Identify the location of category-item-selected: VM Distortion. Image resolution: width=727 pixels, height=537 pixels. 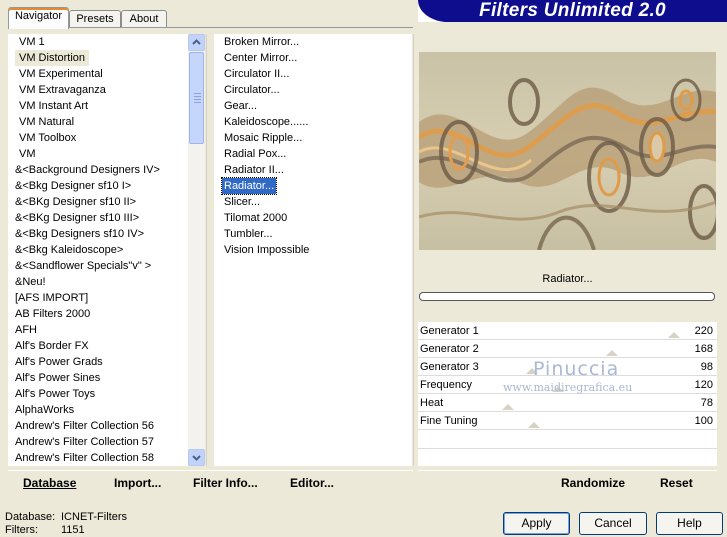
(52, 58).